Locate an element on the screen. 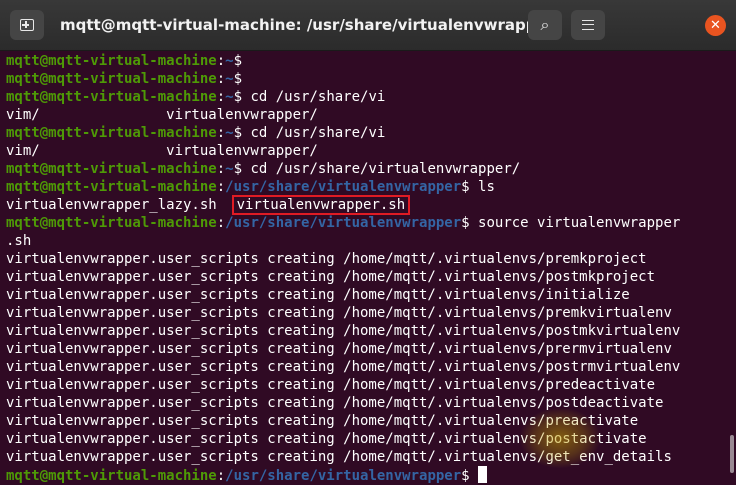 The height and width of the screenshot is (485, 736). ls-entry-highlighted: virtualenvwrapper.sh is located at coordinates (321, 205).